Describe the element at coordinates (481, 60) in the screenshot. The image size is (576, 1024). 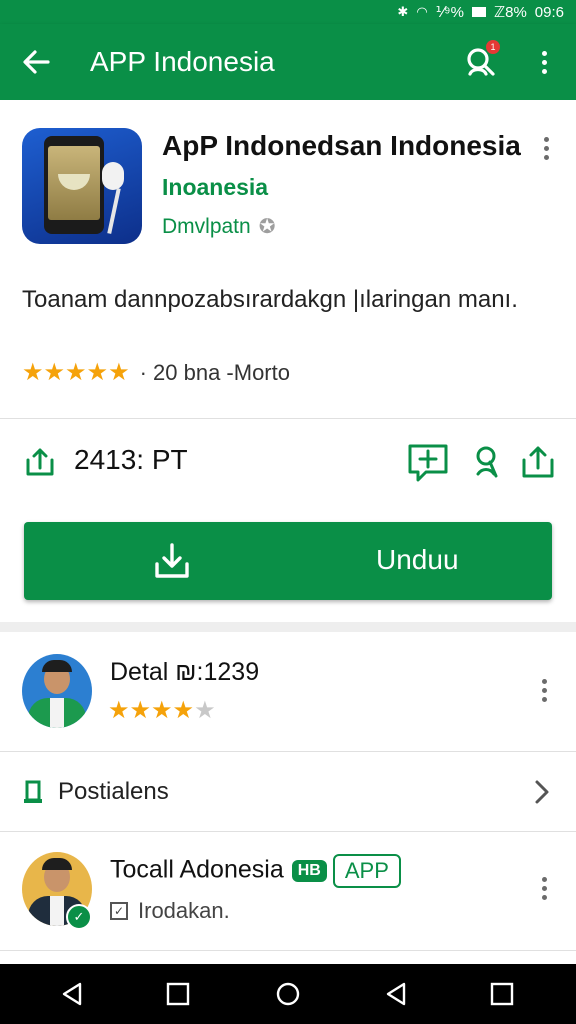
I see `search-icon: 1` at that location.